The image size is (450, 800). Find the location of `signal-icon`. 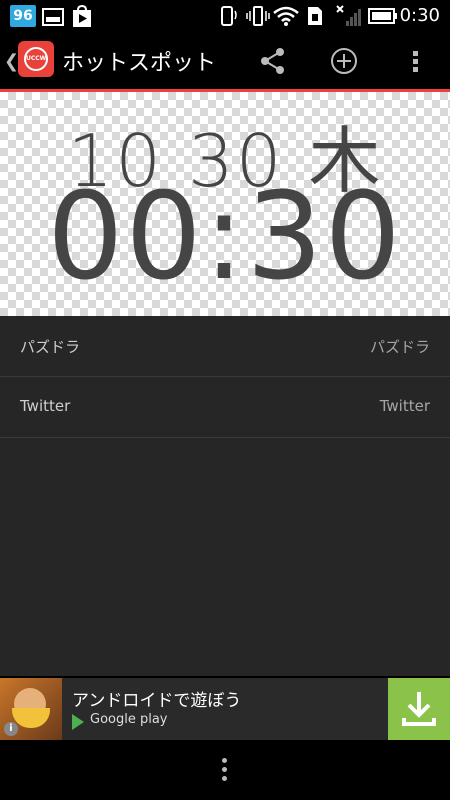

signal-icon is located at coordinates (348, 15).